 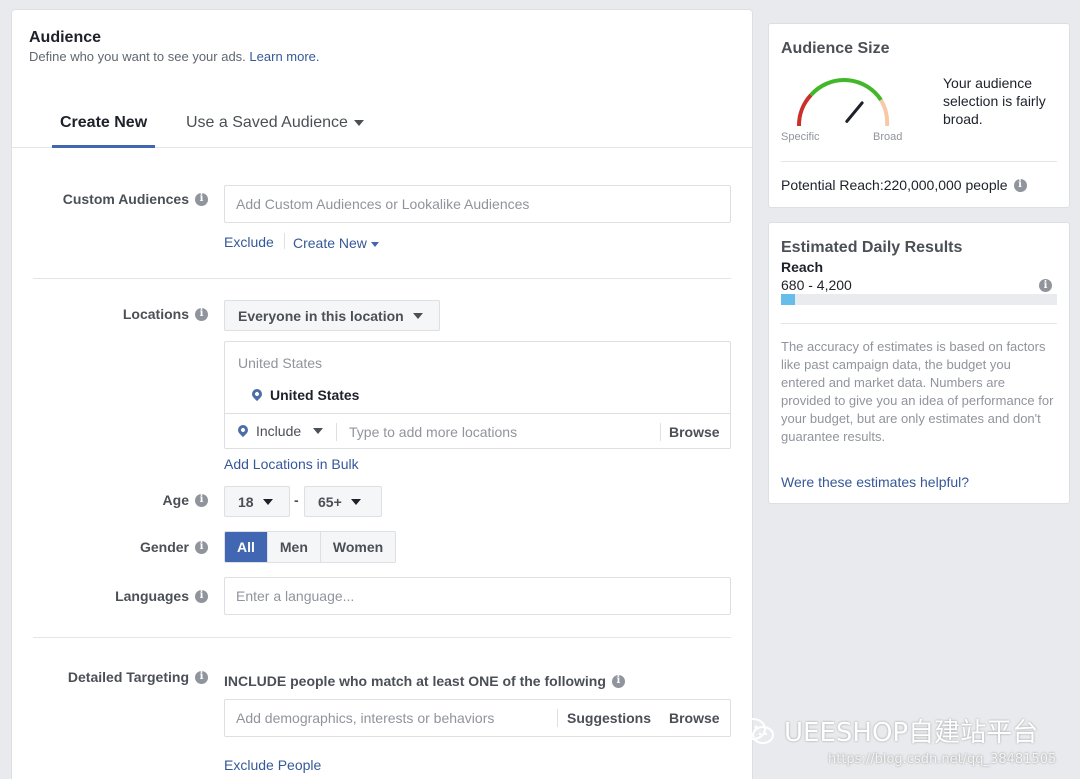 What do you see at coordinates (757, 730) in the screenshot?
I see `wechat-icon` at bounding box center [757, 730].